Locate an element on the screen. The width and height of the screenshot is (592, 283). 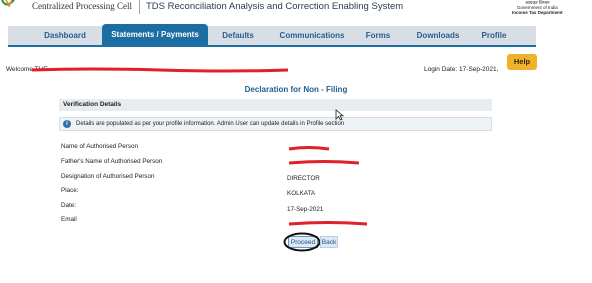
nav-profile: Profile is located at coordinates (494, 35).